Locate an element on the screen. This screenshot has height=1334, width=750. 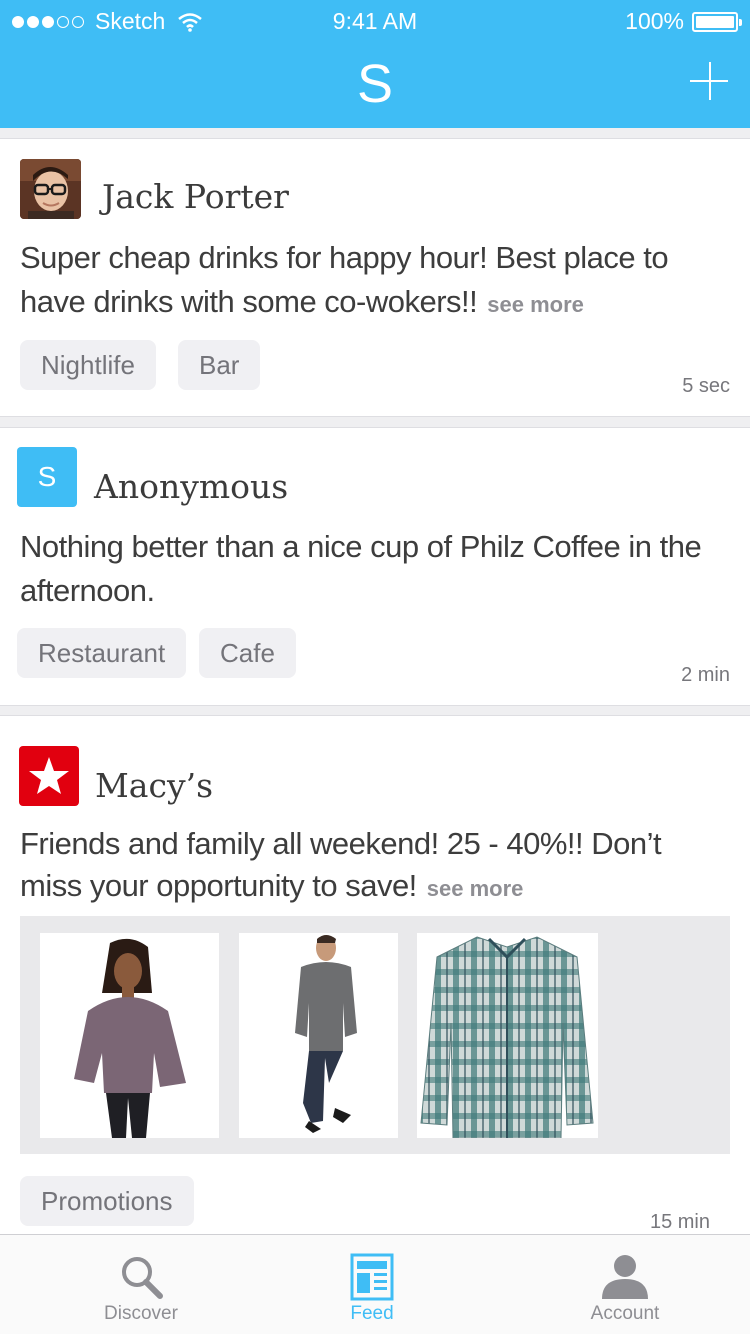
tag-restaurant: Restaurant is located at coordinates (102, 653).